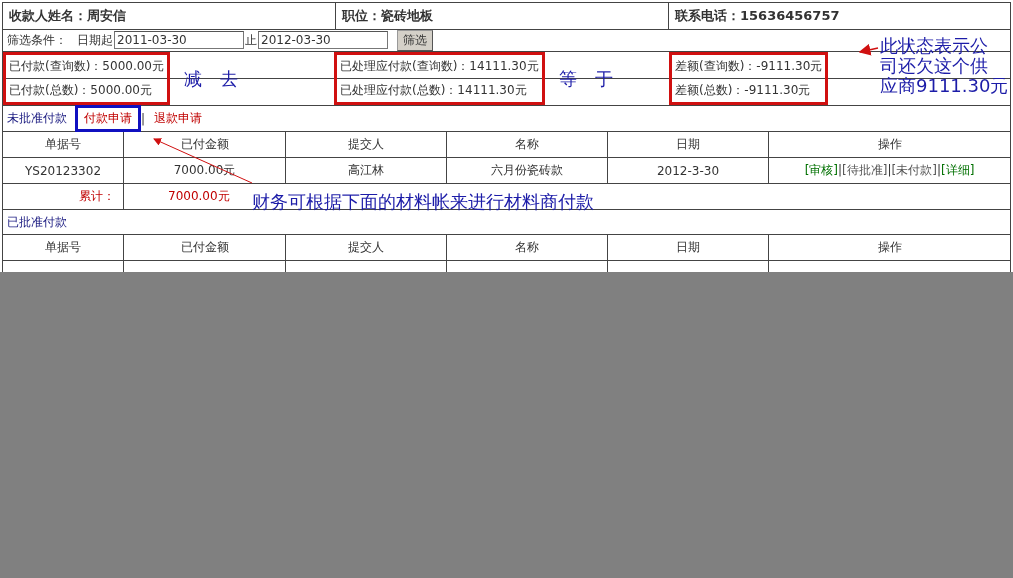  What do you see at coordinates (439, 67) in the screenshot?
I see `summary-query-value: 已处理应付款(查询数)：14111.30元` at bounding box center [439, 67].